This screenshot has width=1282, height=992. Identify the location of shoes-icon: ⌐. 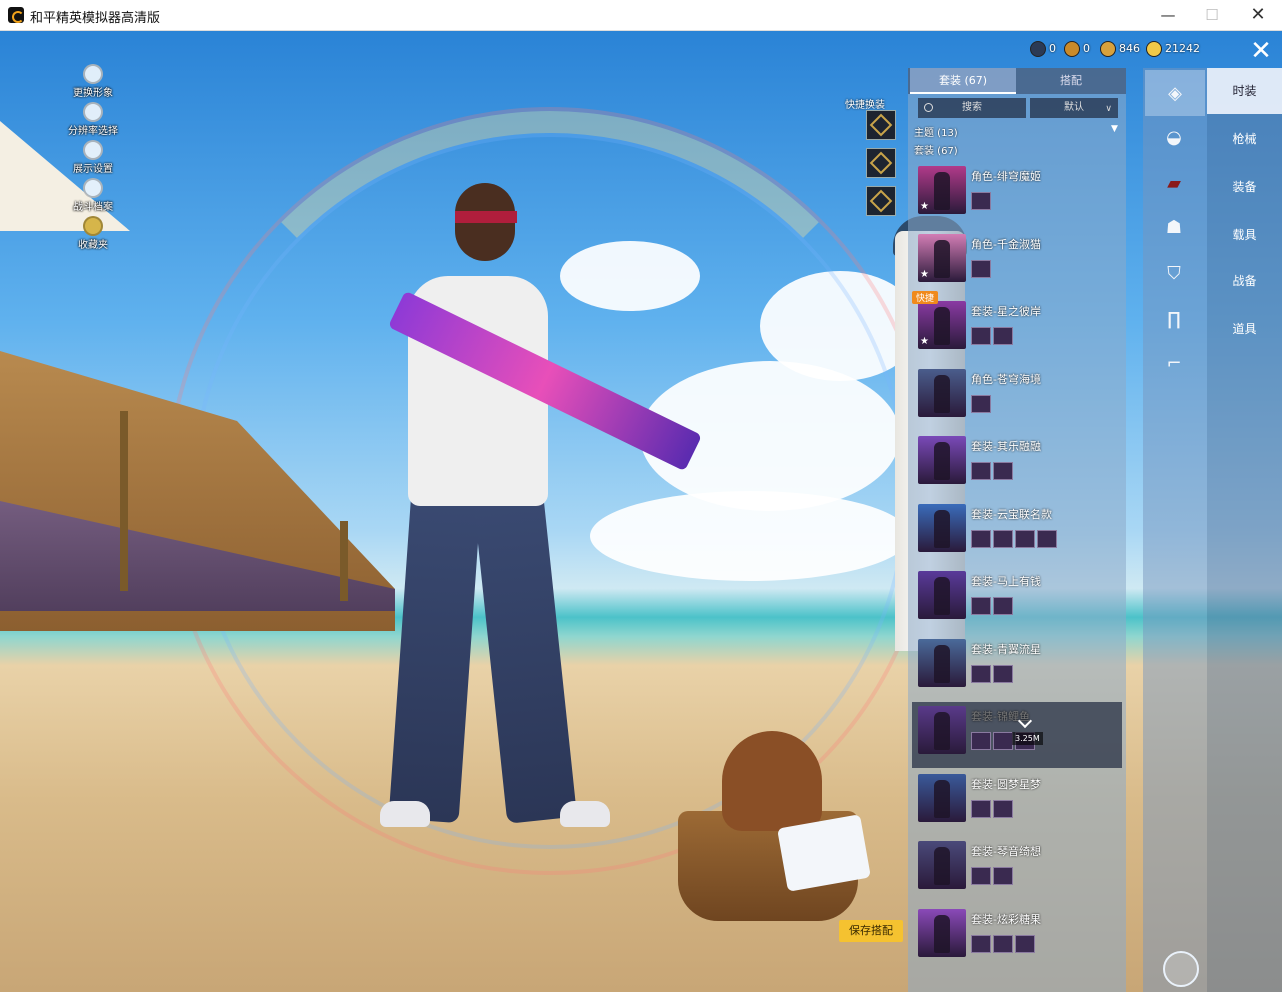
(1174, 363).